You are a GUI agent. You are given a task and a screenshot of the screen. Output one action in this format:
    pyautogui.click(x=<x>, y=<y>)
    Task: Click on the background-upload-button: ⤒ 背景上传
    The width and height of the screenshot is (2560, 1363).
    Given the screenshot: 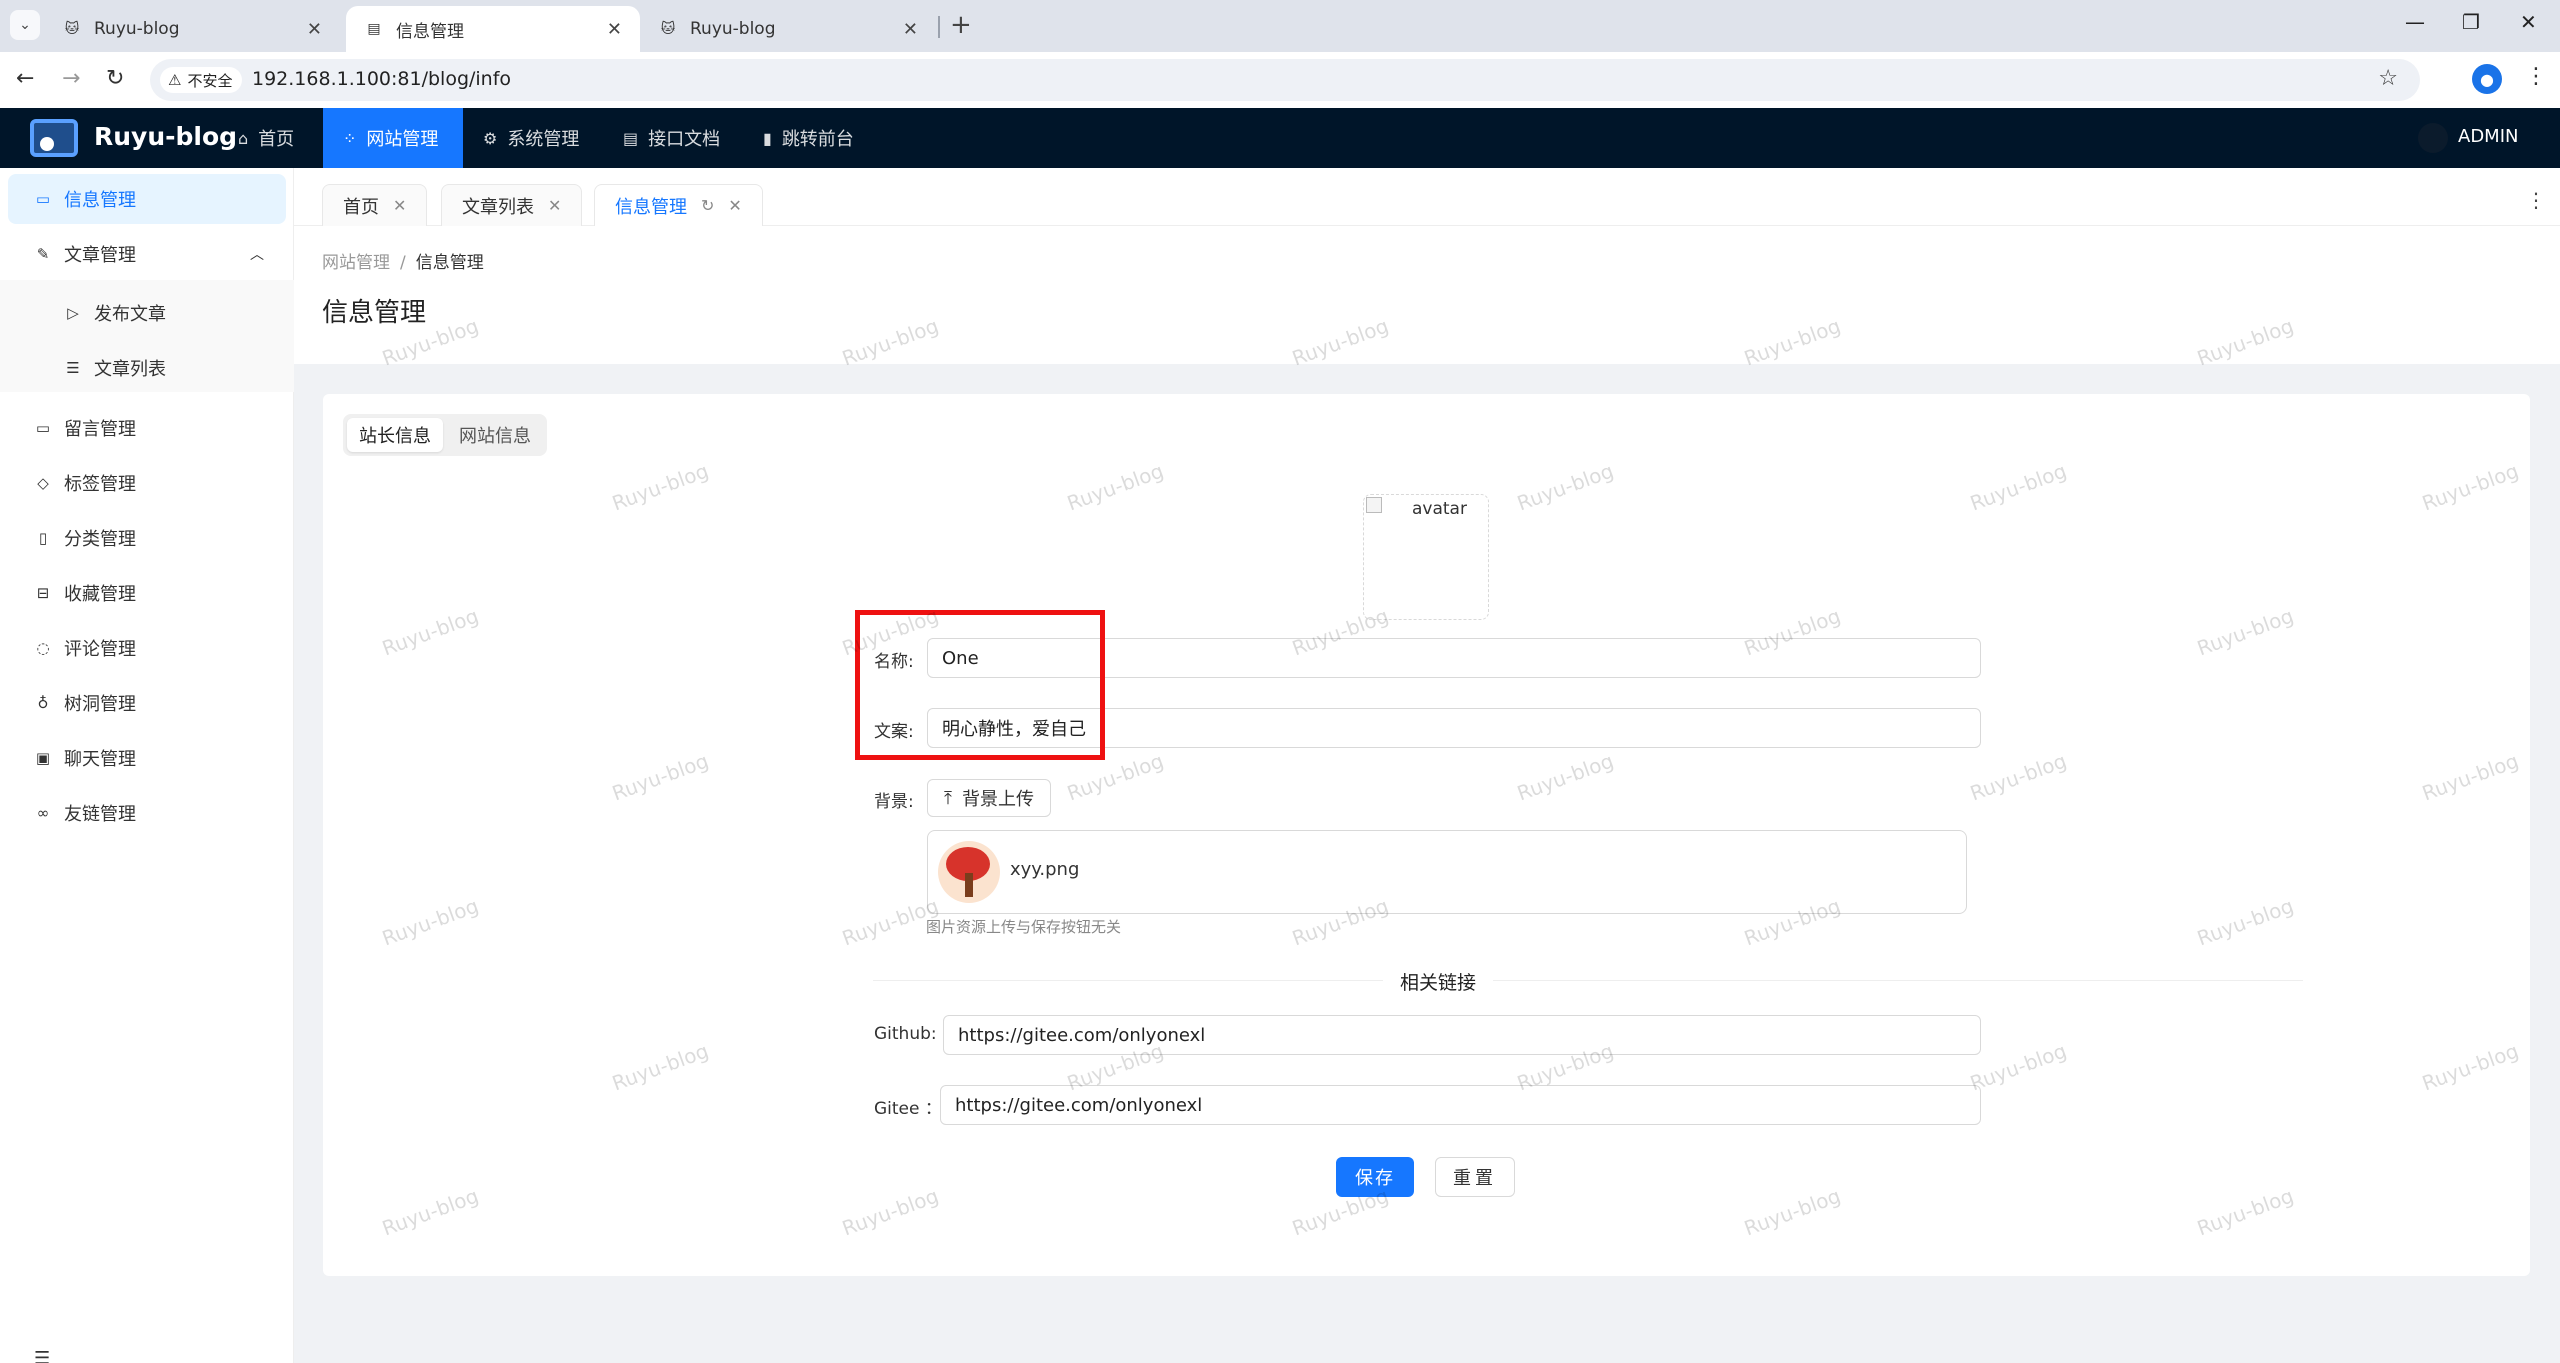 What is the action you would take?
    pyautogui.click(x=989, y=798)
    